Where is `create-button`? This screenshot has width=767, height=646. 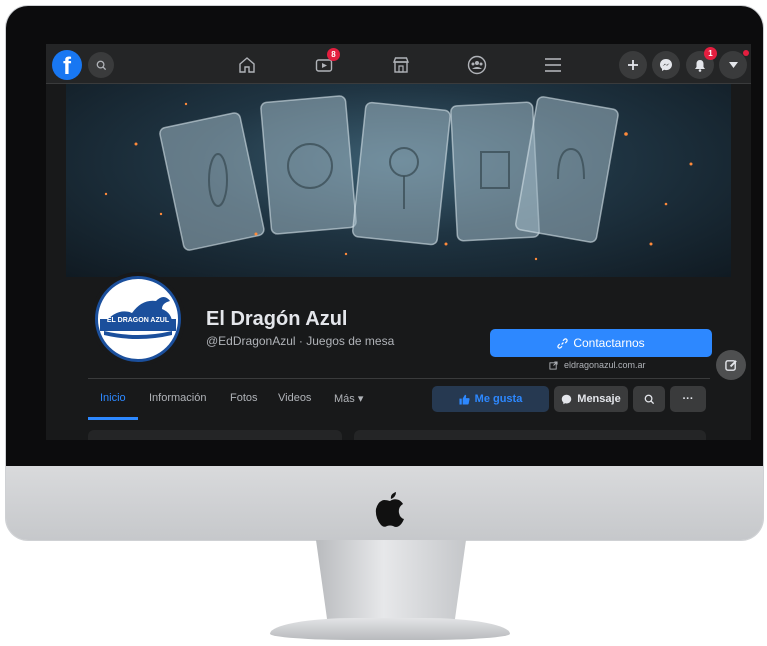 create-button is located at coordinates (633, 65).